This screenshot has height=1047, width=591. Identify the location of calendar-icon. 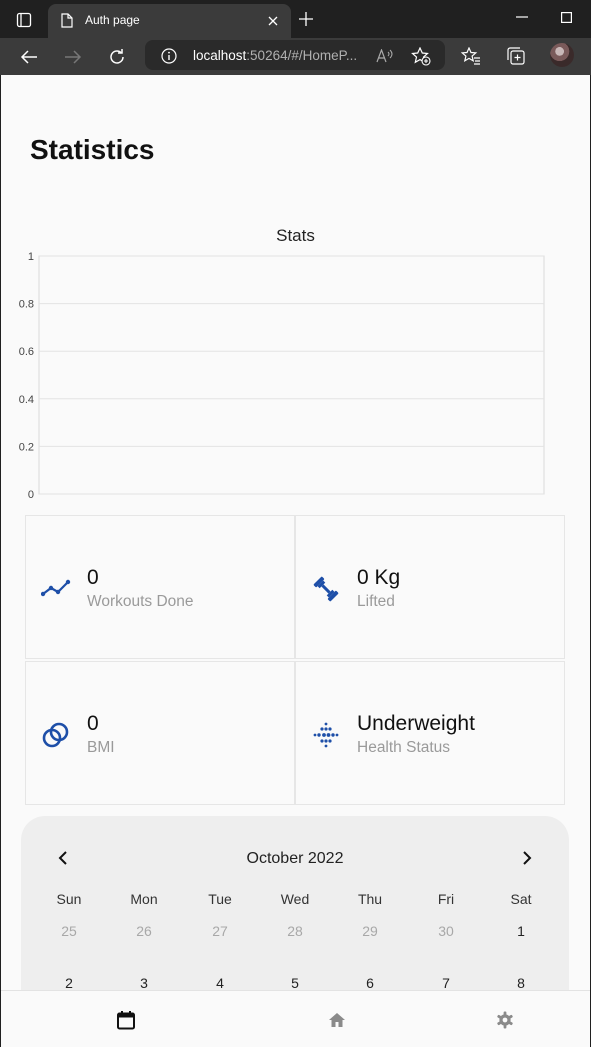
(126, 1020).